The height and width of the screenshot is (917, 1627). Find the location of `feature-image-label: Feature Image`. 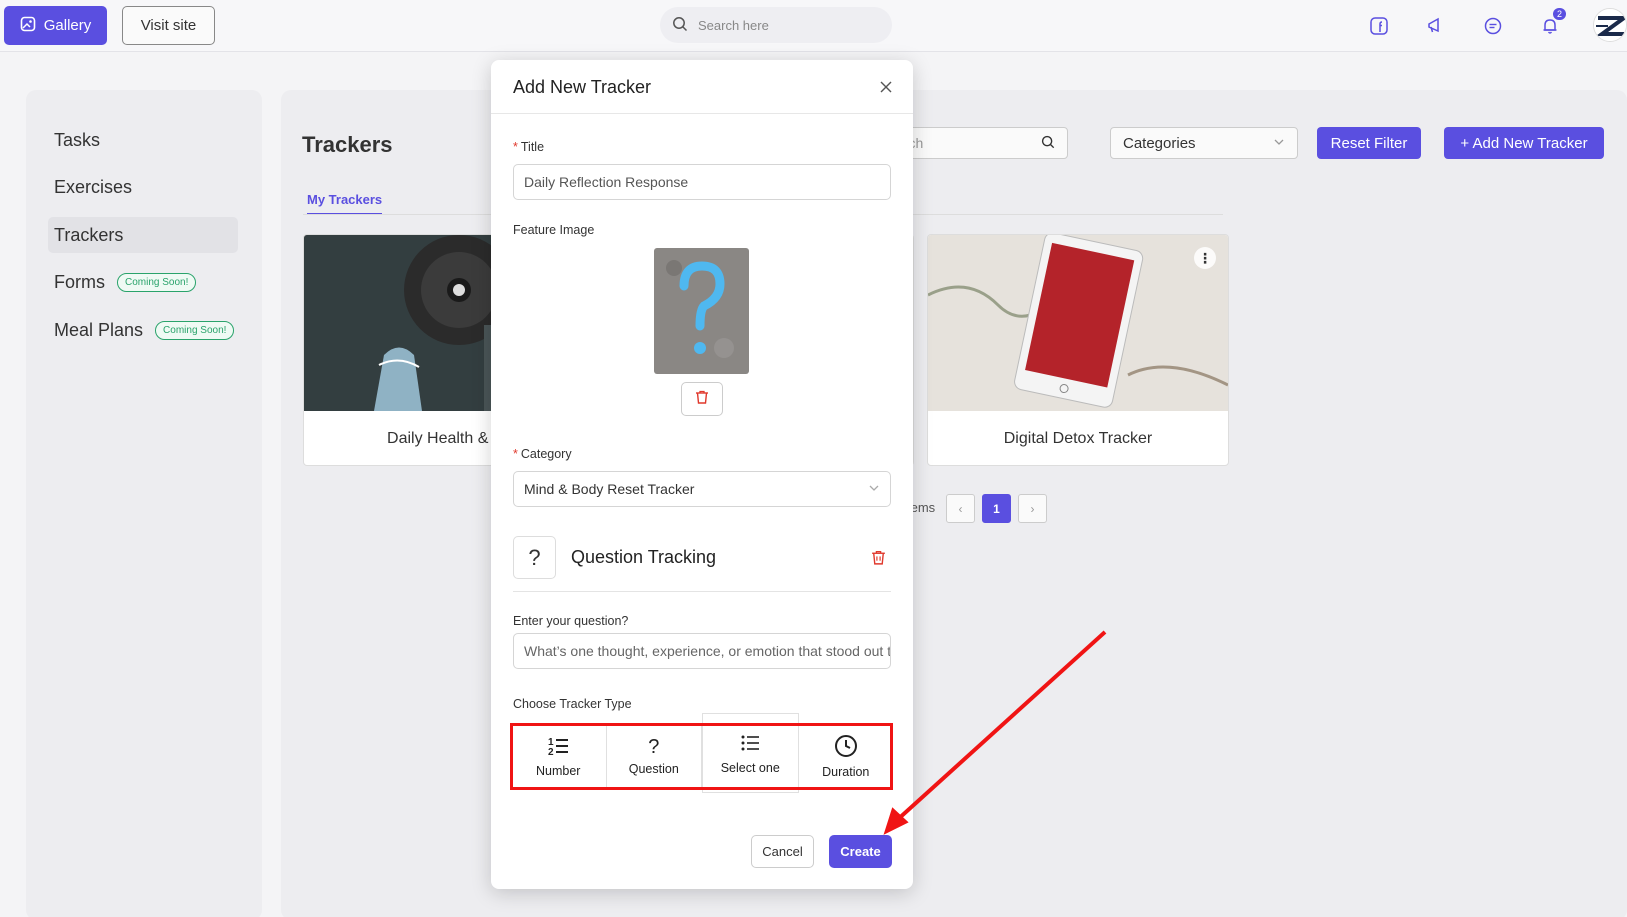

feature-image-label: Feature Image is located at coordinates (554, 230).